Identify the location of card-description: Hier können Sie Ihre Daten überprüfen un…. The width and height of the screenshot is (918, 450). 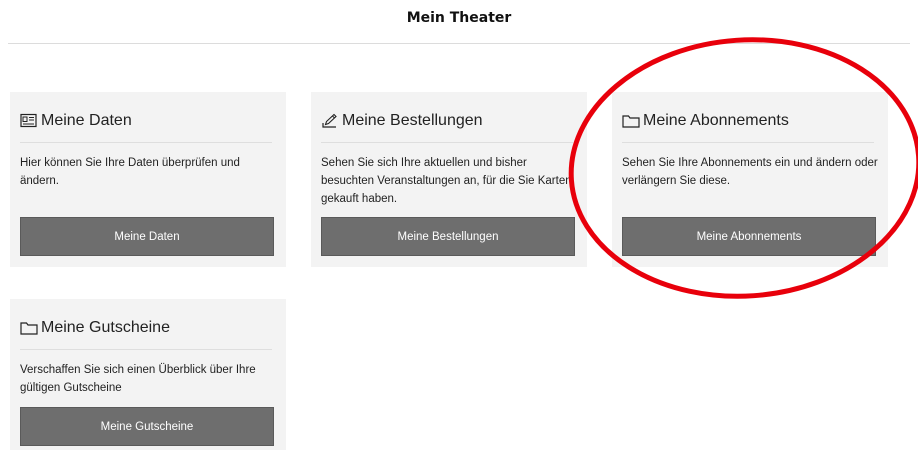
(130, 172).